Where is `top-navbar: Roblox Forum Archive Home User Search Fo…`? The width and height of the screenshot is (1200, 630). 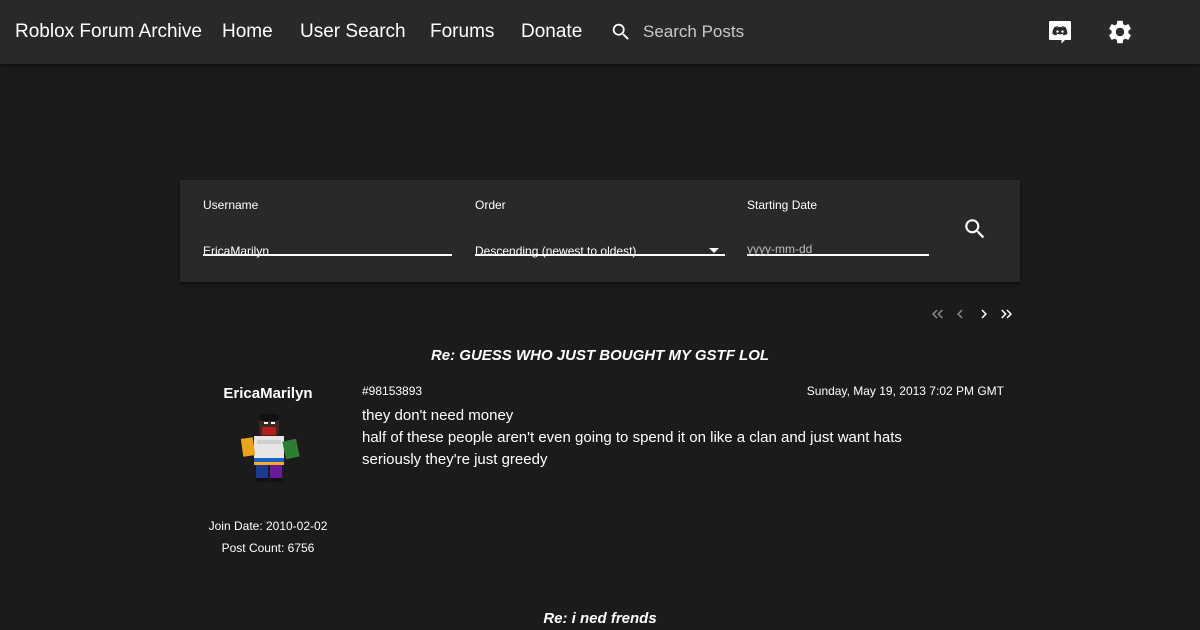
top-navbar: Roblox Forum Archive Home User Search Fo… is located at coordinates (600, 32).